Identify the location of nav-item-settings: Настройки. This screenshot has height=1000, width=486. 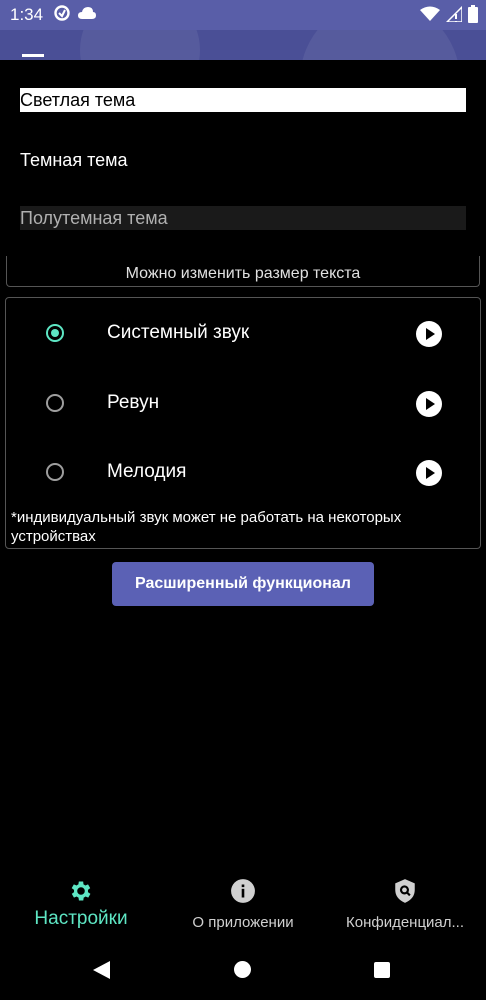
(81, 905).